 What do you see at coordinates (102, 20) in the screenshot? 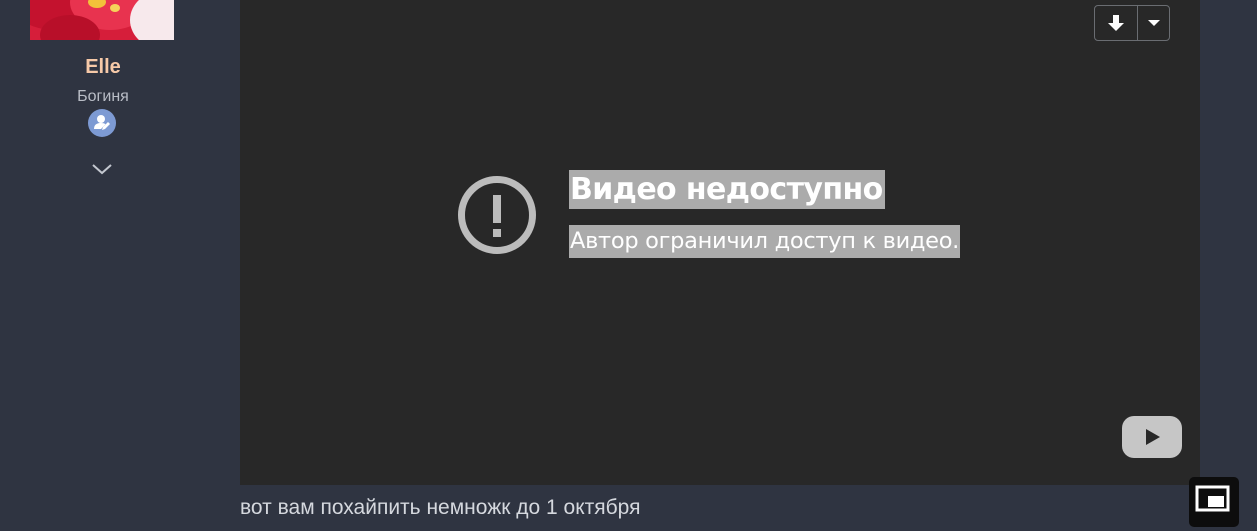
I see `avatar` at bounding box center [102, 20].